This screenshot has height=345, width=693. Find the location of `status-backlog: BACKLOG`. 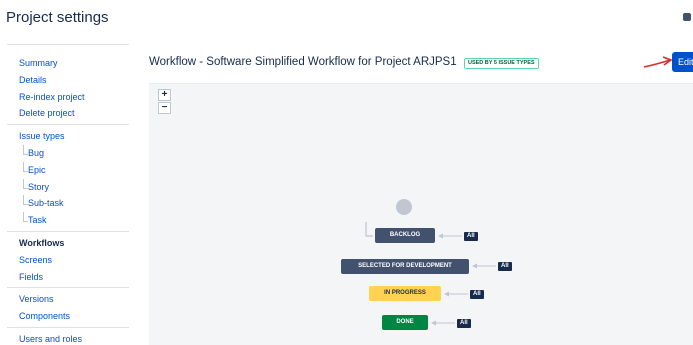

status-backlog: BACKLOG is located at coordinates (405, 235).